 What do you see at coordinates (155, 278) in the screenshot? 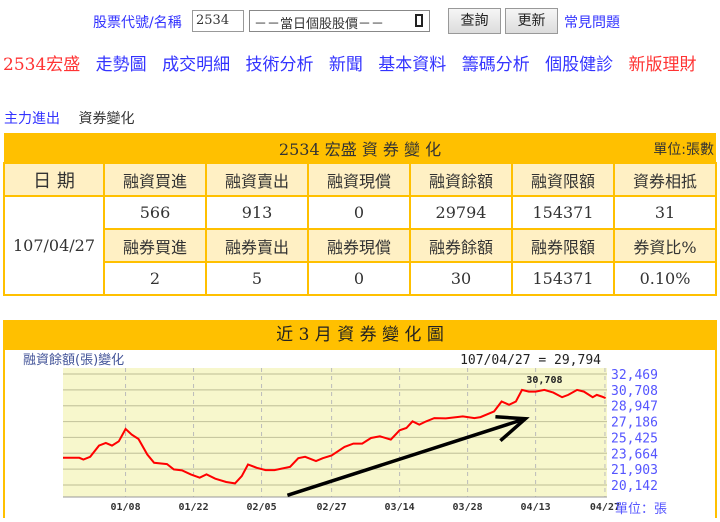
I see `value-cell: 2` at bounding box center [155, 278].